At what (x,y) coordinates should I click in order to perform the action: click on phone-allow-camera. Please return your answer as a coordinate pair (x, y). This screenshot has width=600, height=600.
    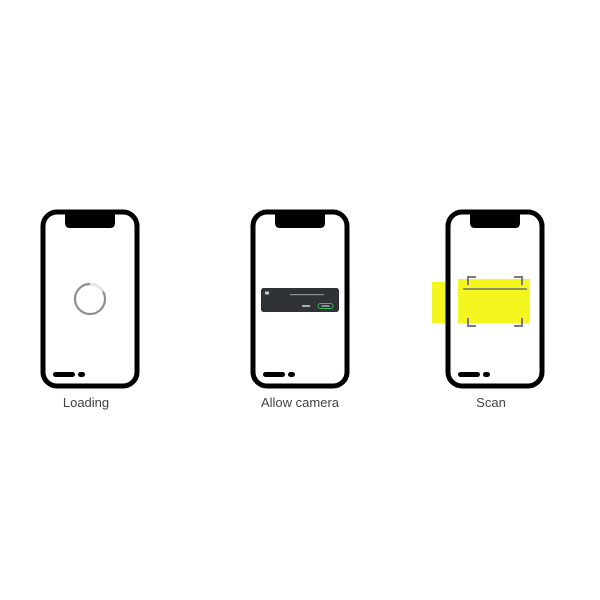
    Looking at the image, I should click on (300, 299).